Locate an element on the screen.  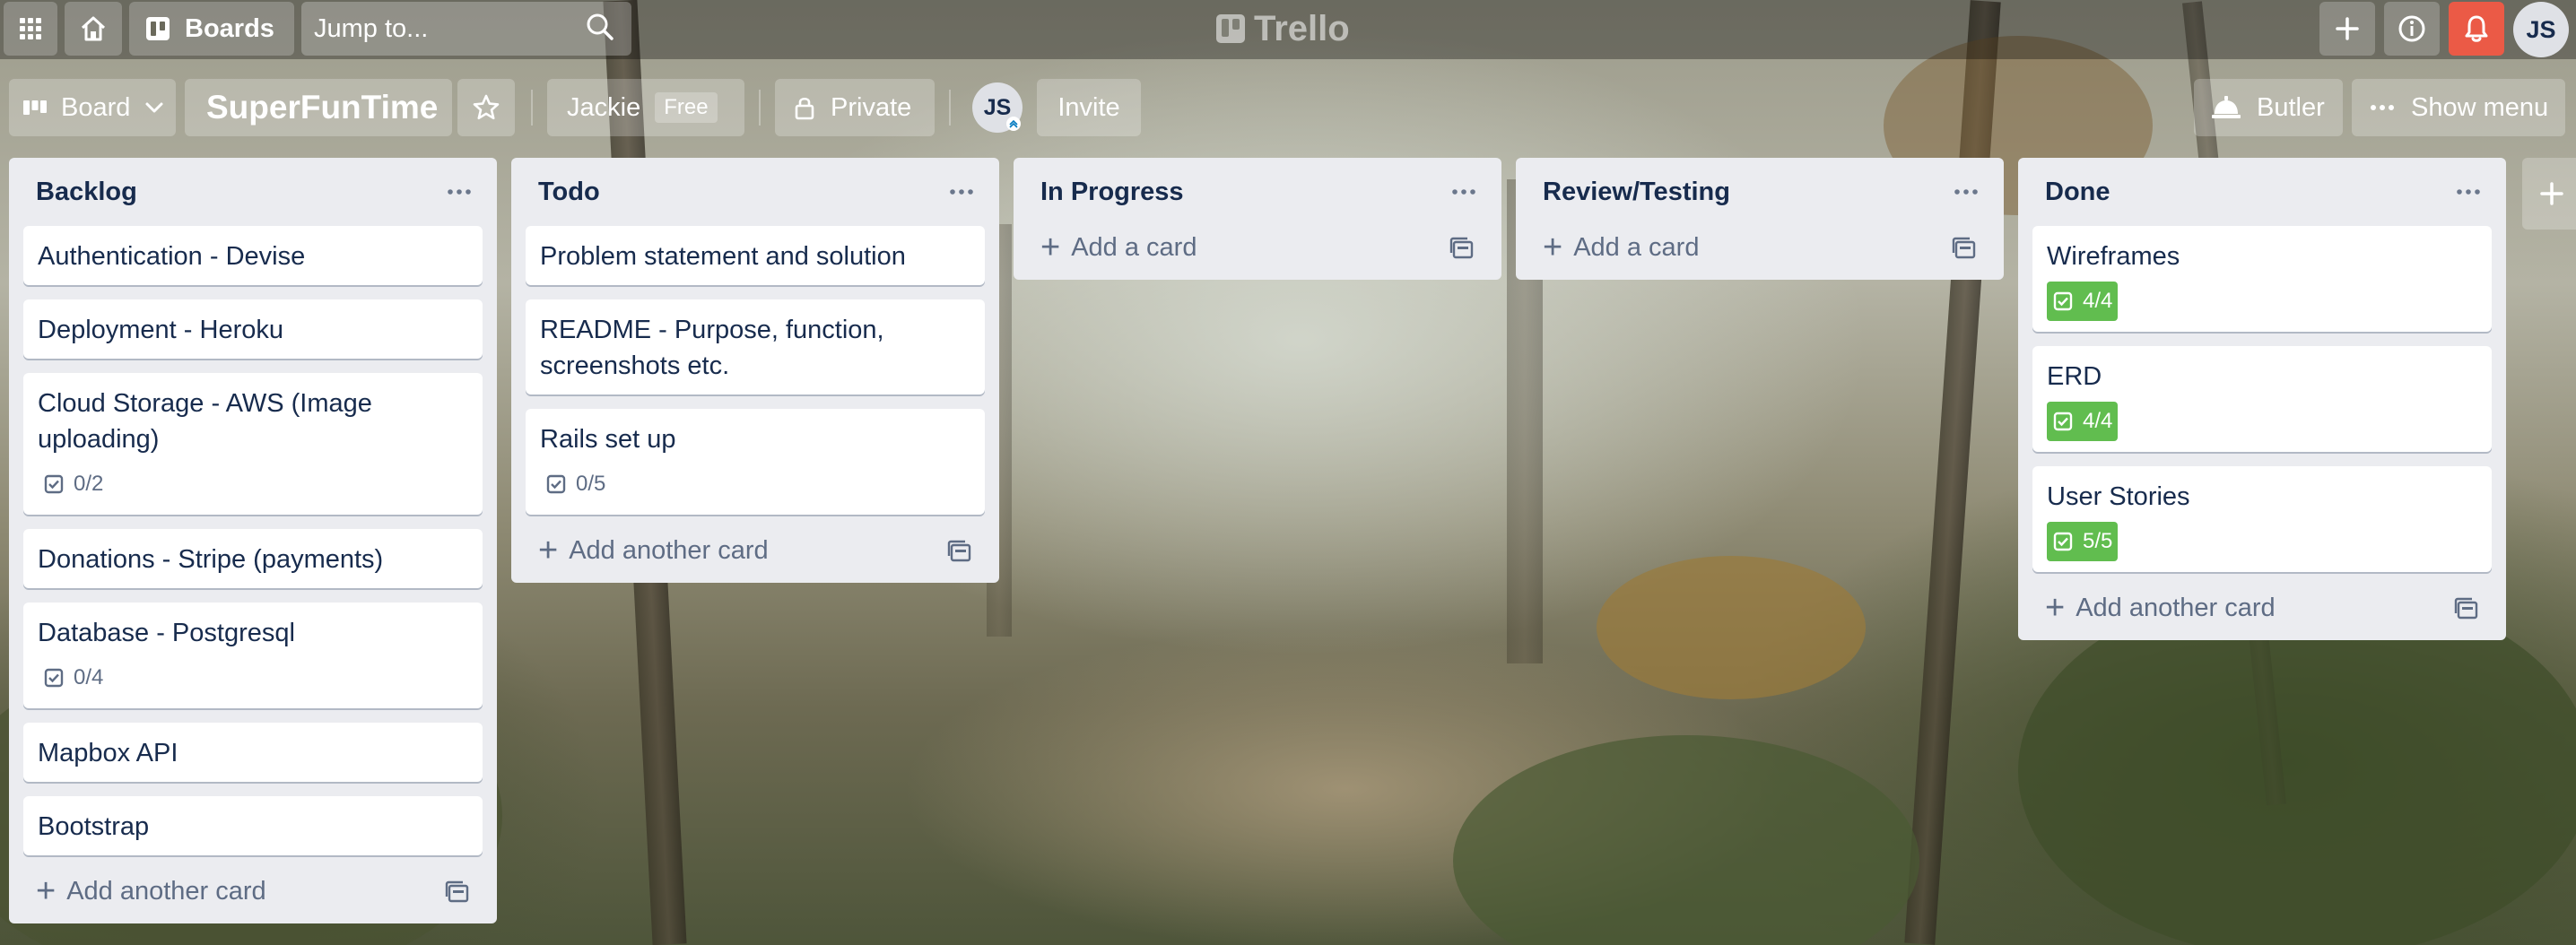
information-button is located at coordinates (2412, 29).